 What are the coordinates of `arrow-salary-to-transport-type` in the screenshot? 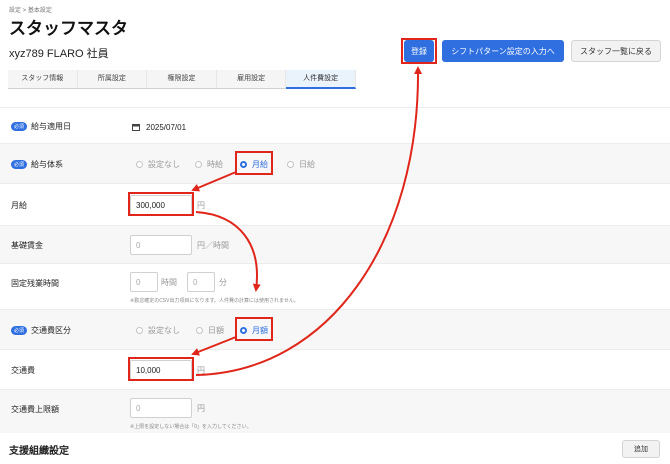 It's located at (228, 251).